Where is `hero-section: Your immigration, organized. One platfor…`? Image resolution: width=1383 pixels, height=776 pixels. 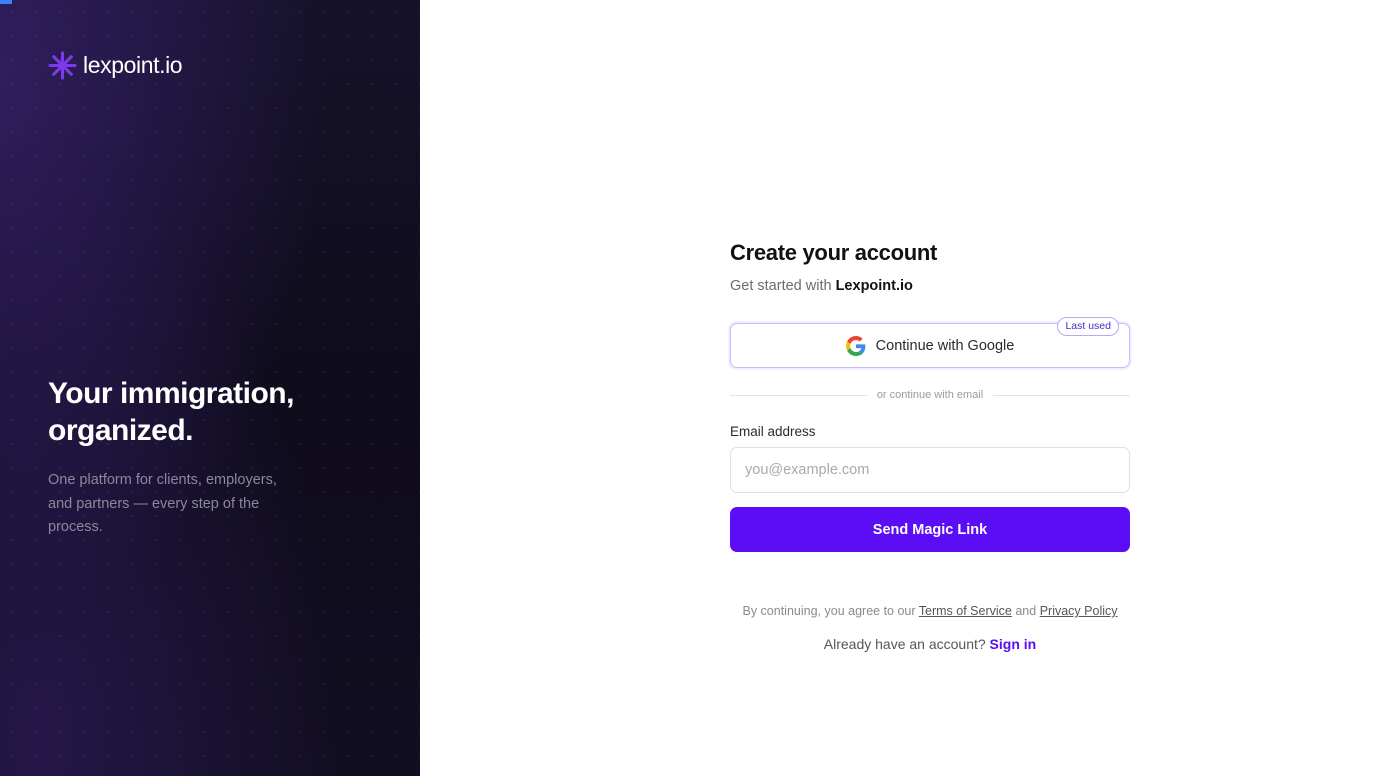
hero-section: Your immigration, organized. One platfor… is located at coordinates (198, 457).